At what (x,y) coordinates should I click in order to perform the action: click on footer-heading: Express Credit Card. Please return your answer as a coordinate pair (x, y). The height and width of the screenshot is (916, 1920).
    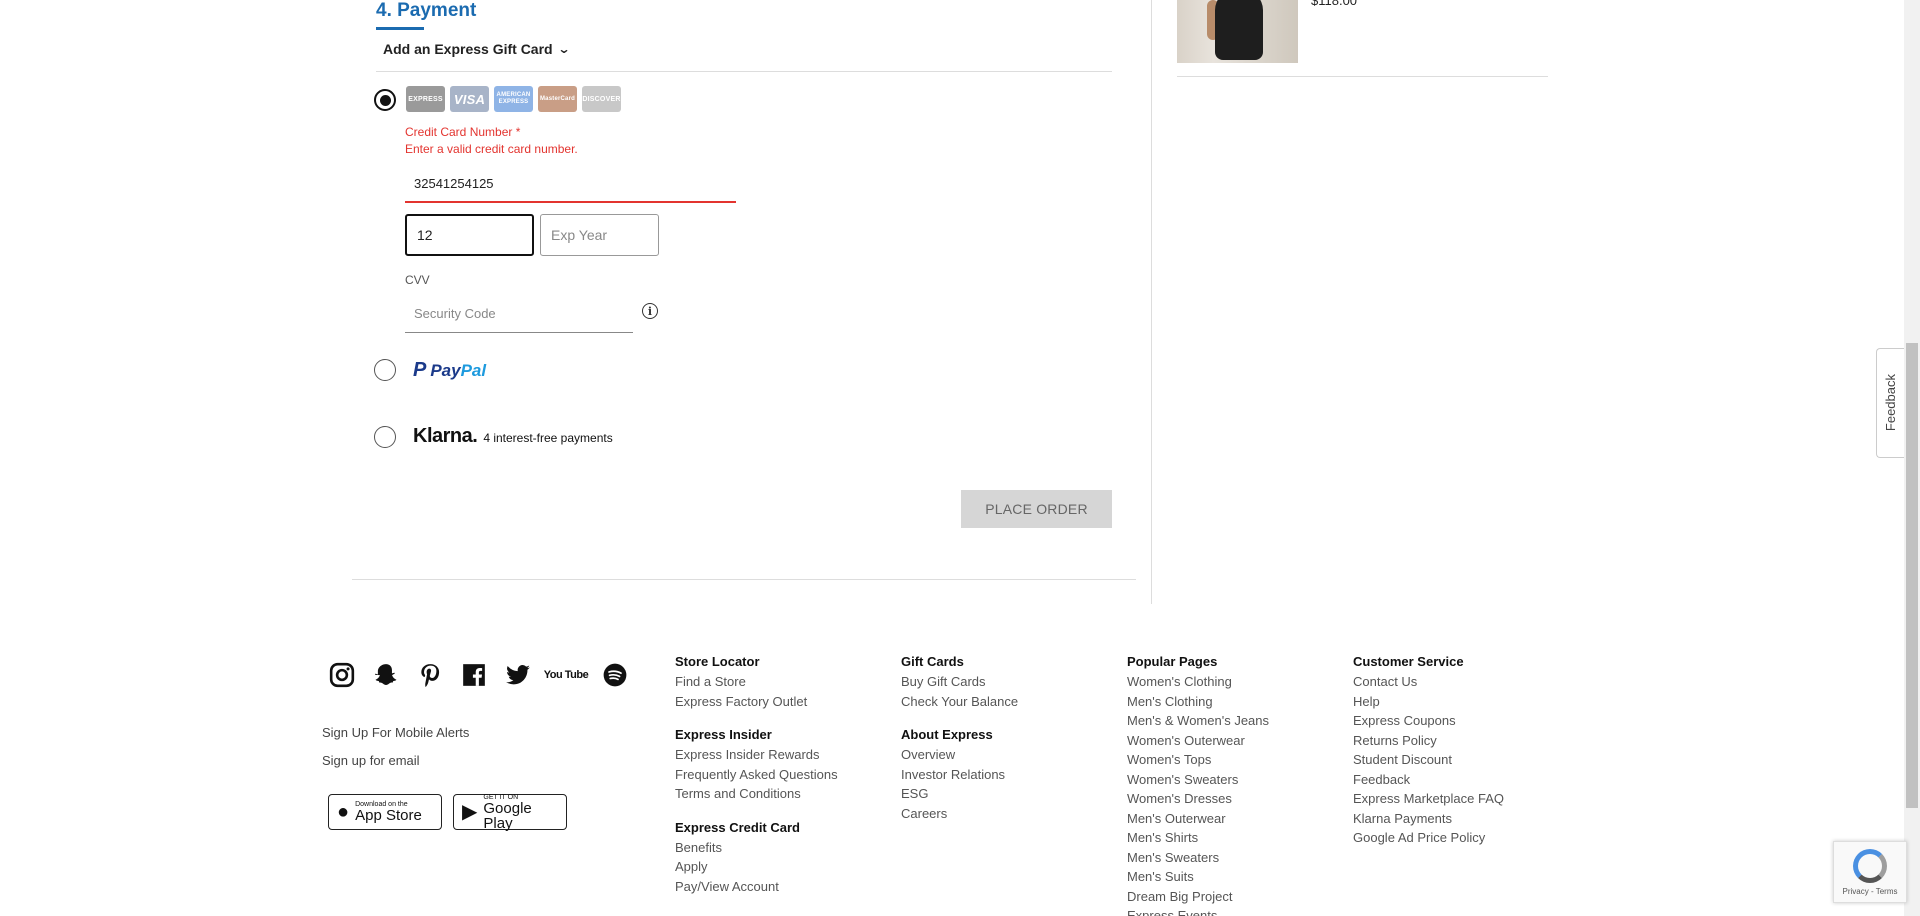
    Looking at the image, I should click on (737, 827).